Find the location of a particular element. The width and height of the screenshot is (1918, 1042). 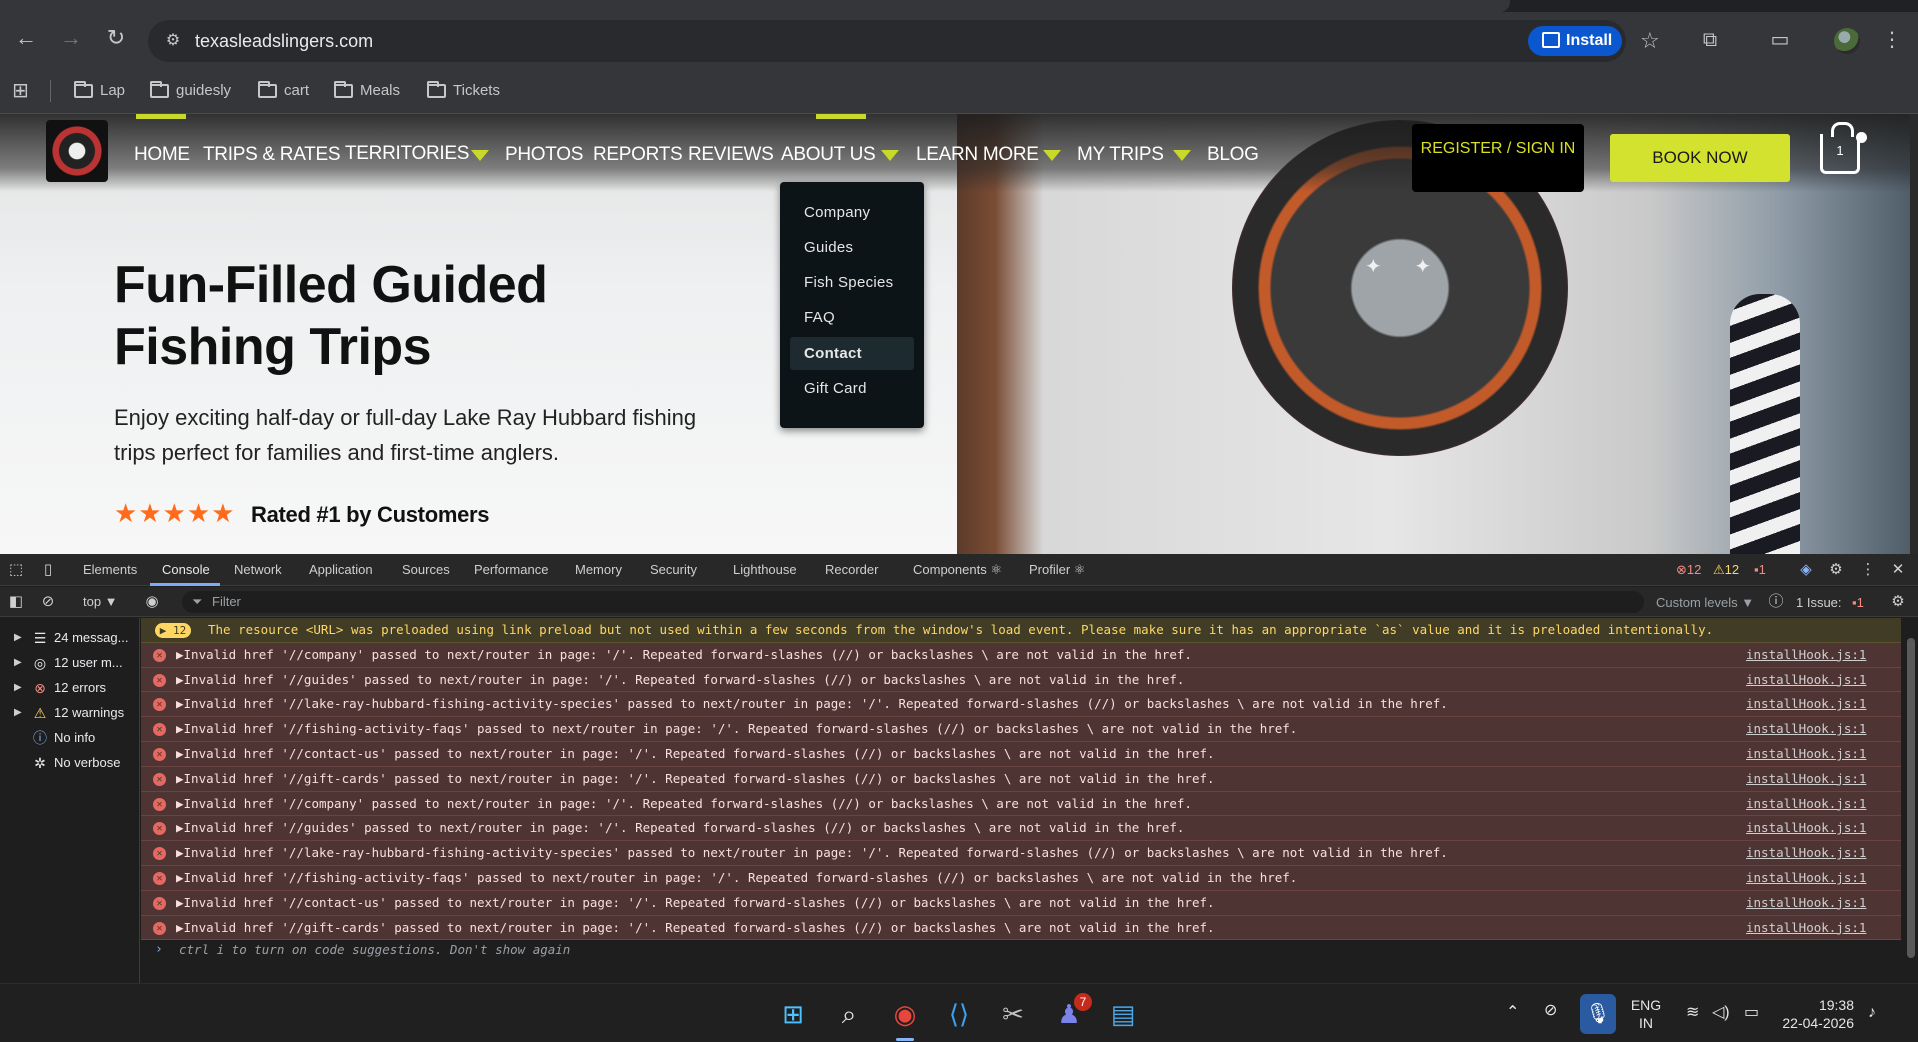

inspect-element-icon: ⬚ is located at coordinates (16, 570).